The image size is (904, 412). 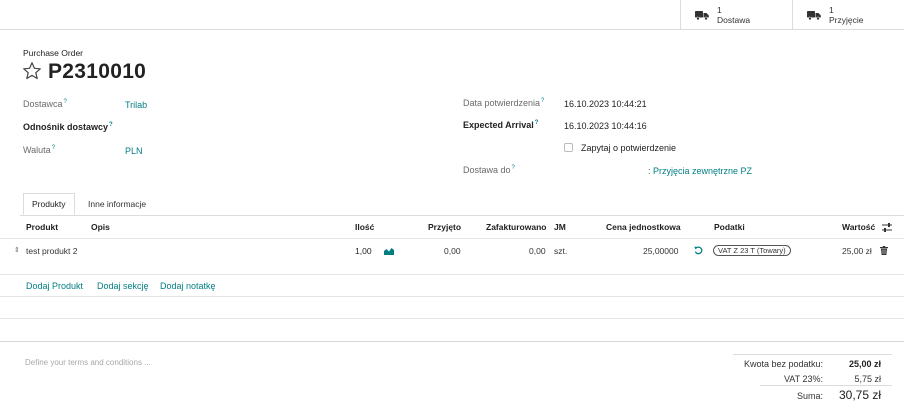 What do you see at coordinates (389, 251) in the screenshot?
I see `forecast-chart-icon` at bounding box center [389, 251].